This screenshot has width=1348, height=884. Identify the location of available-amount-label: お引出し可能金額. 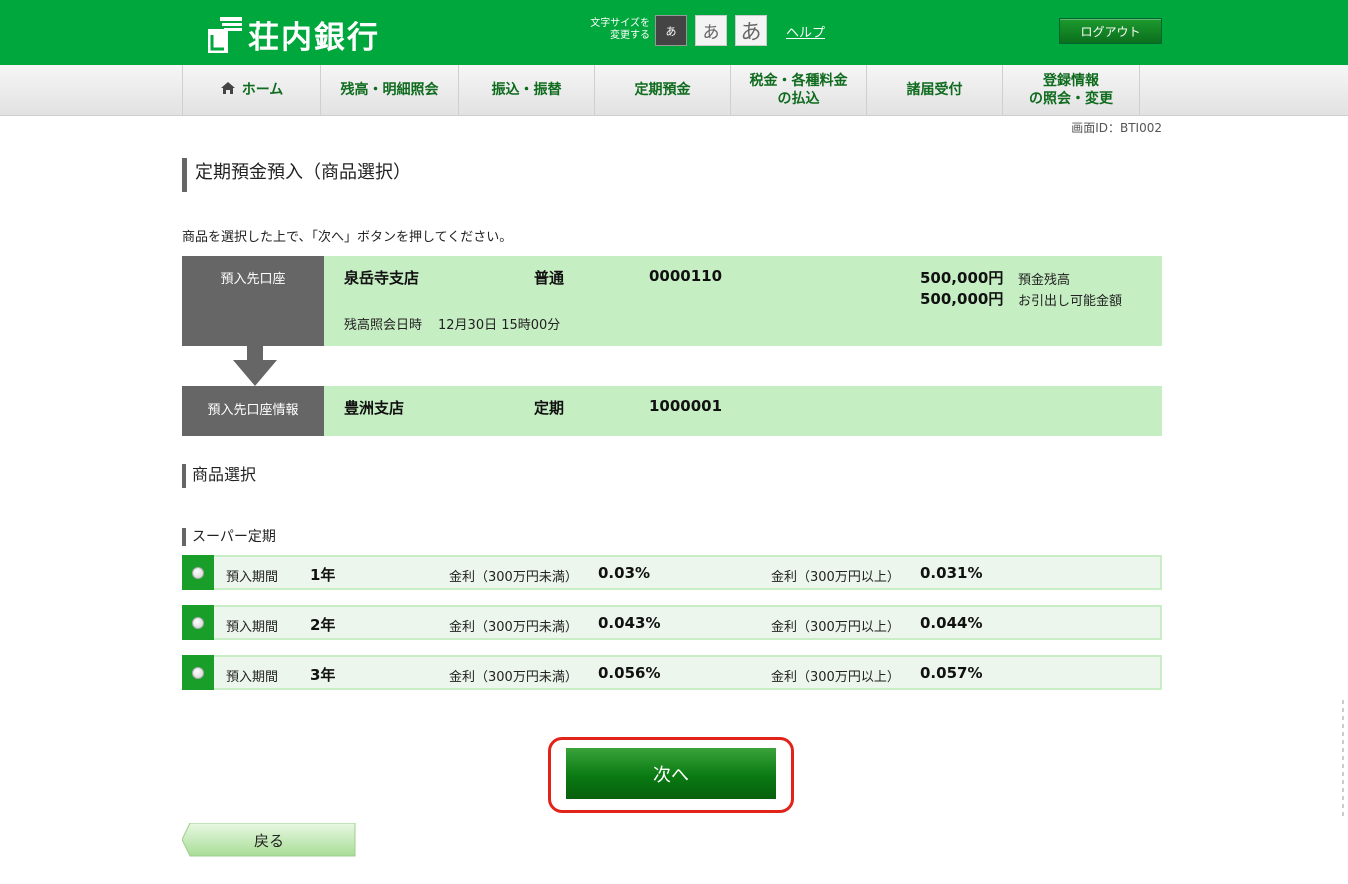
(1070, 301).